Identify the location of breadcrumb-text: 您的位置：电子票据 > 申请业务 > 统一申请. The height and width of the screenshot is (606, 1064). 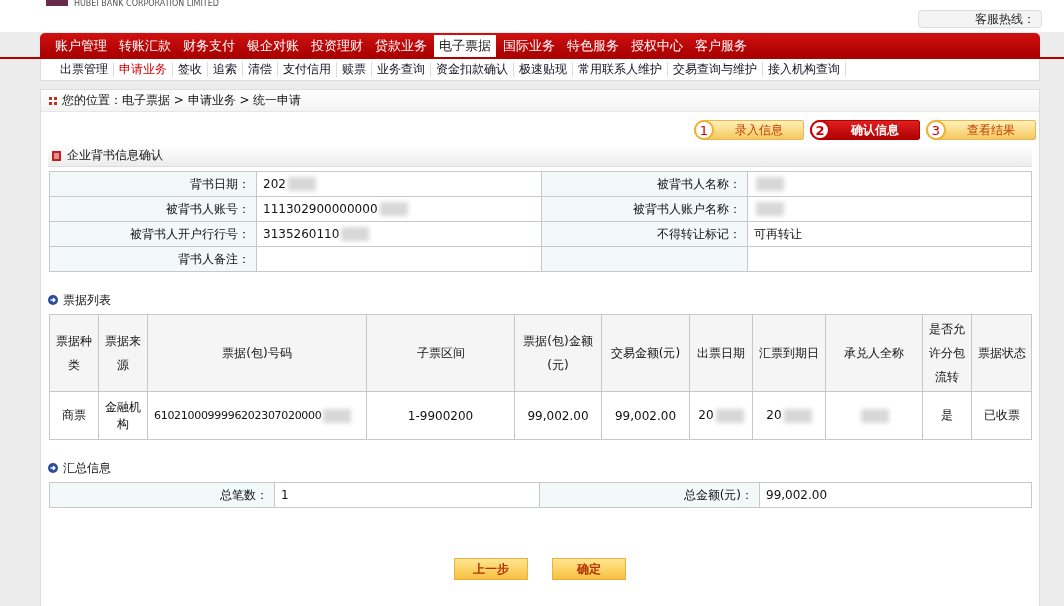
(182, 100).